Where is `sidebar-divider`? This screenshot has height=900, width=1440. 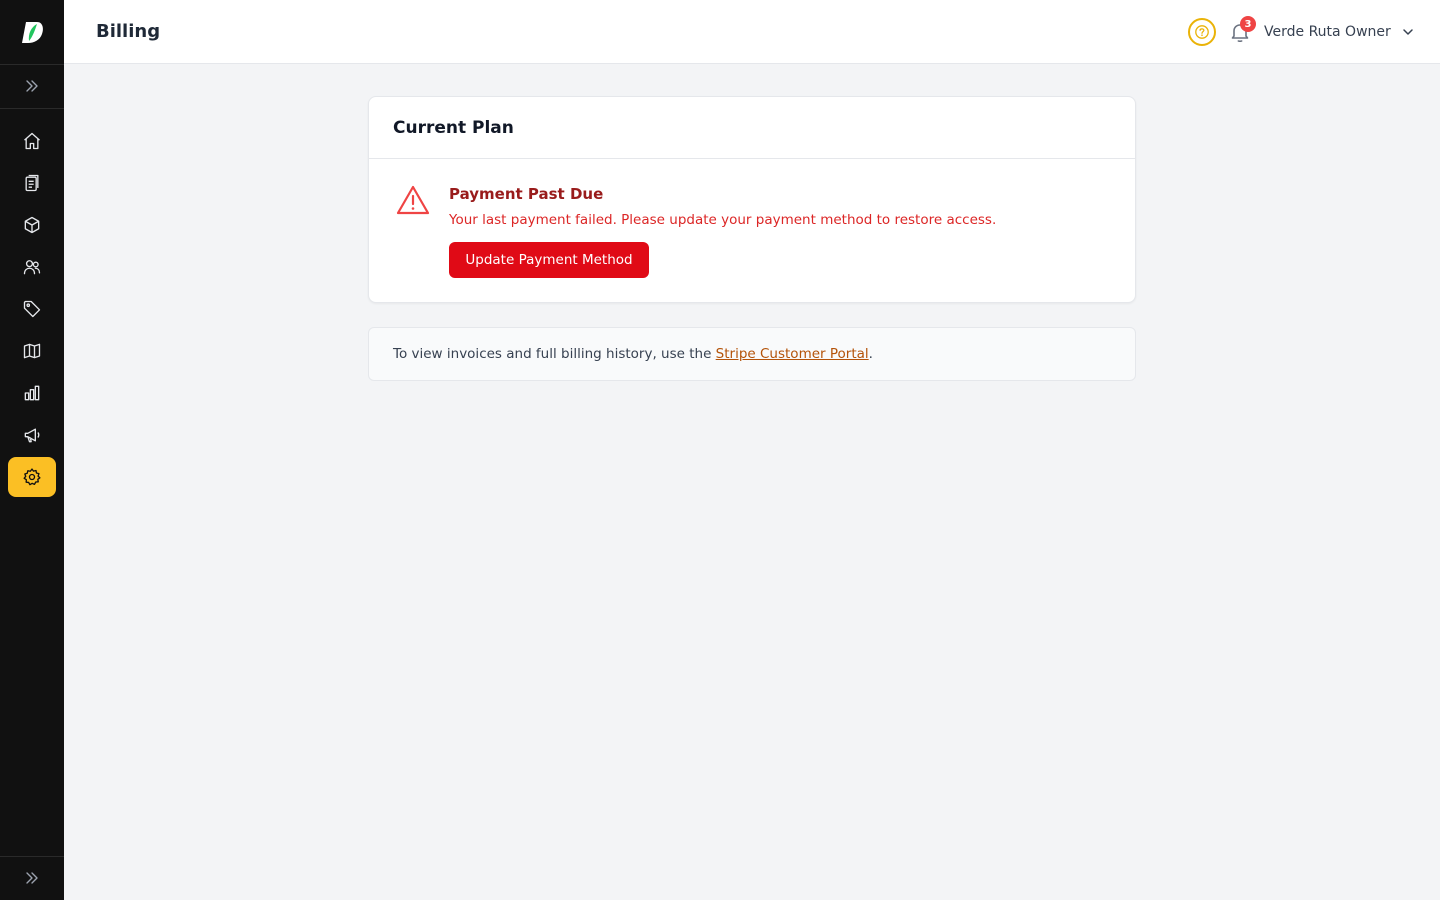 sidebar-divider is located at coordinates (32, 108).